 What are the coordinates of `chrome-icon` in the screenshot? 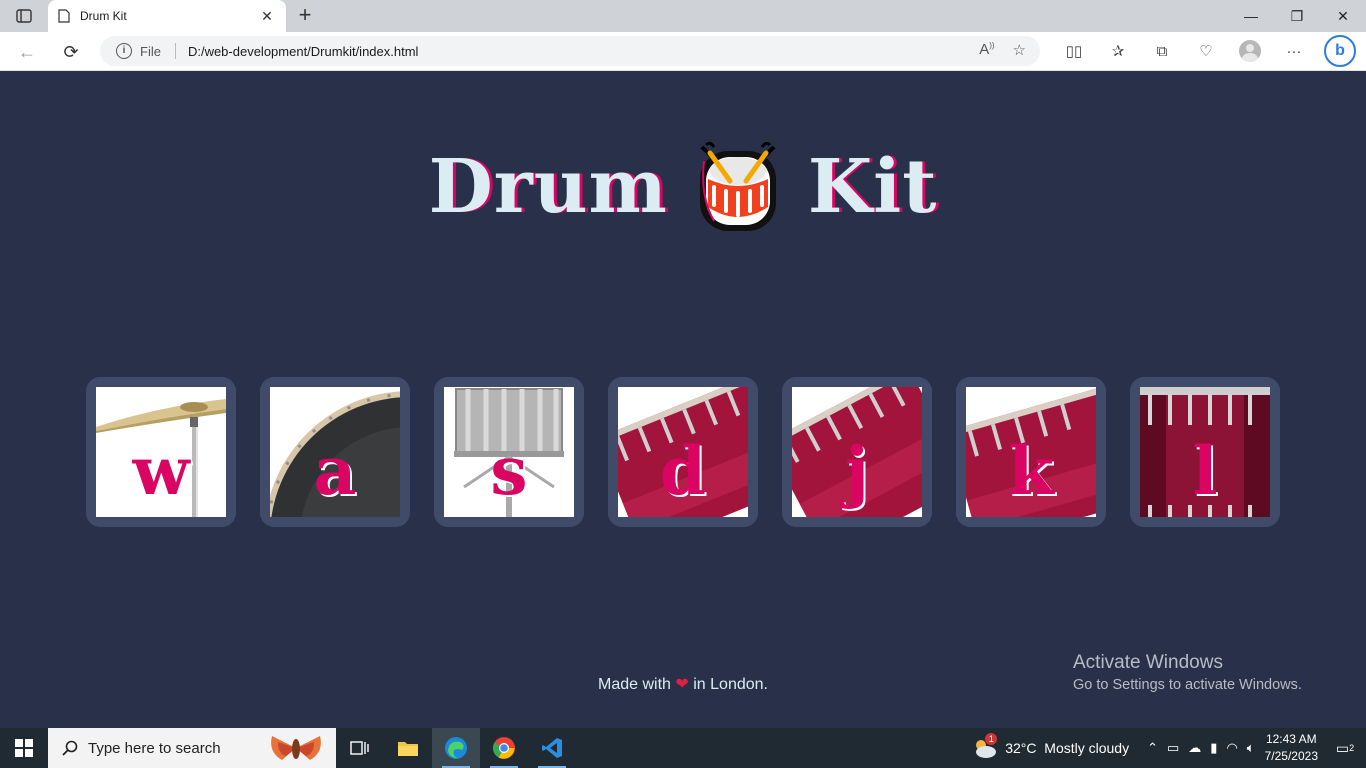 It's located at (504, 748).